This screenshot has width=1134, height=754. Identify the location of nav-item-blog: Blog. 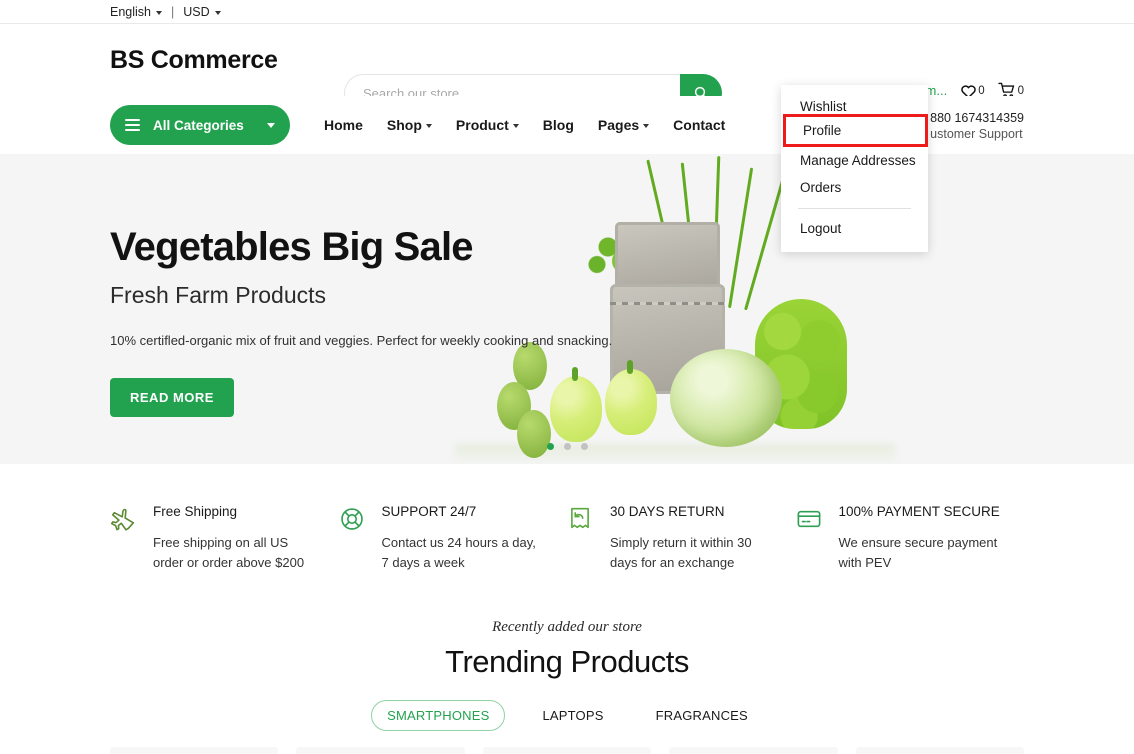
(558, 125).